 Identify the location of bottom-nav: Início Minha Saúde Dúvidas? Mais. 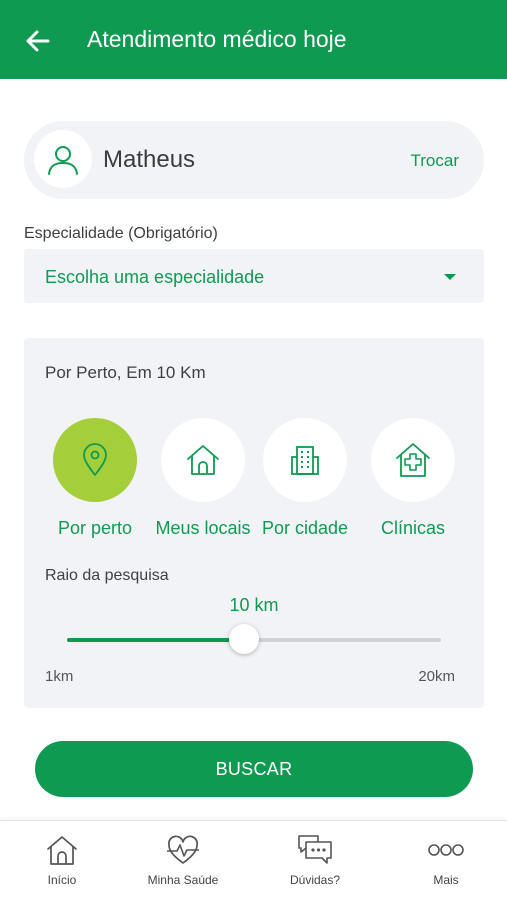
(253, 860).